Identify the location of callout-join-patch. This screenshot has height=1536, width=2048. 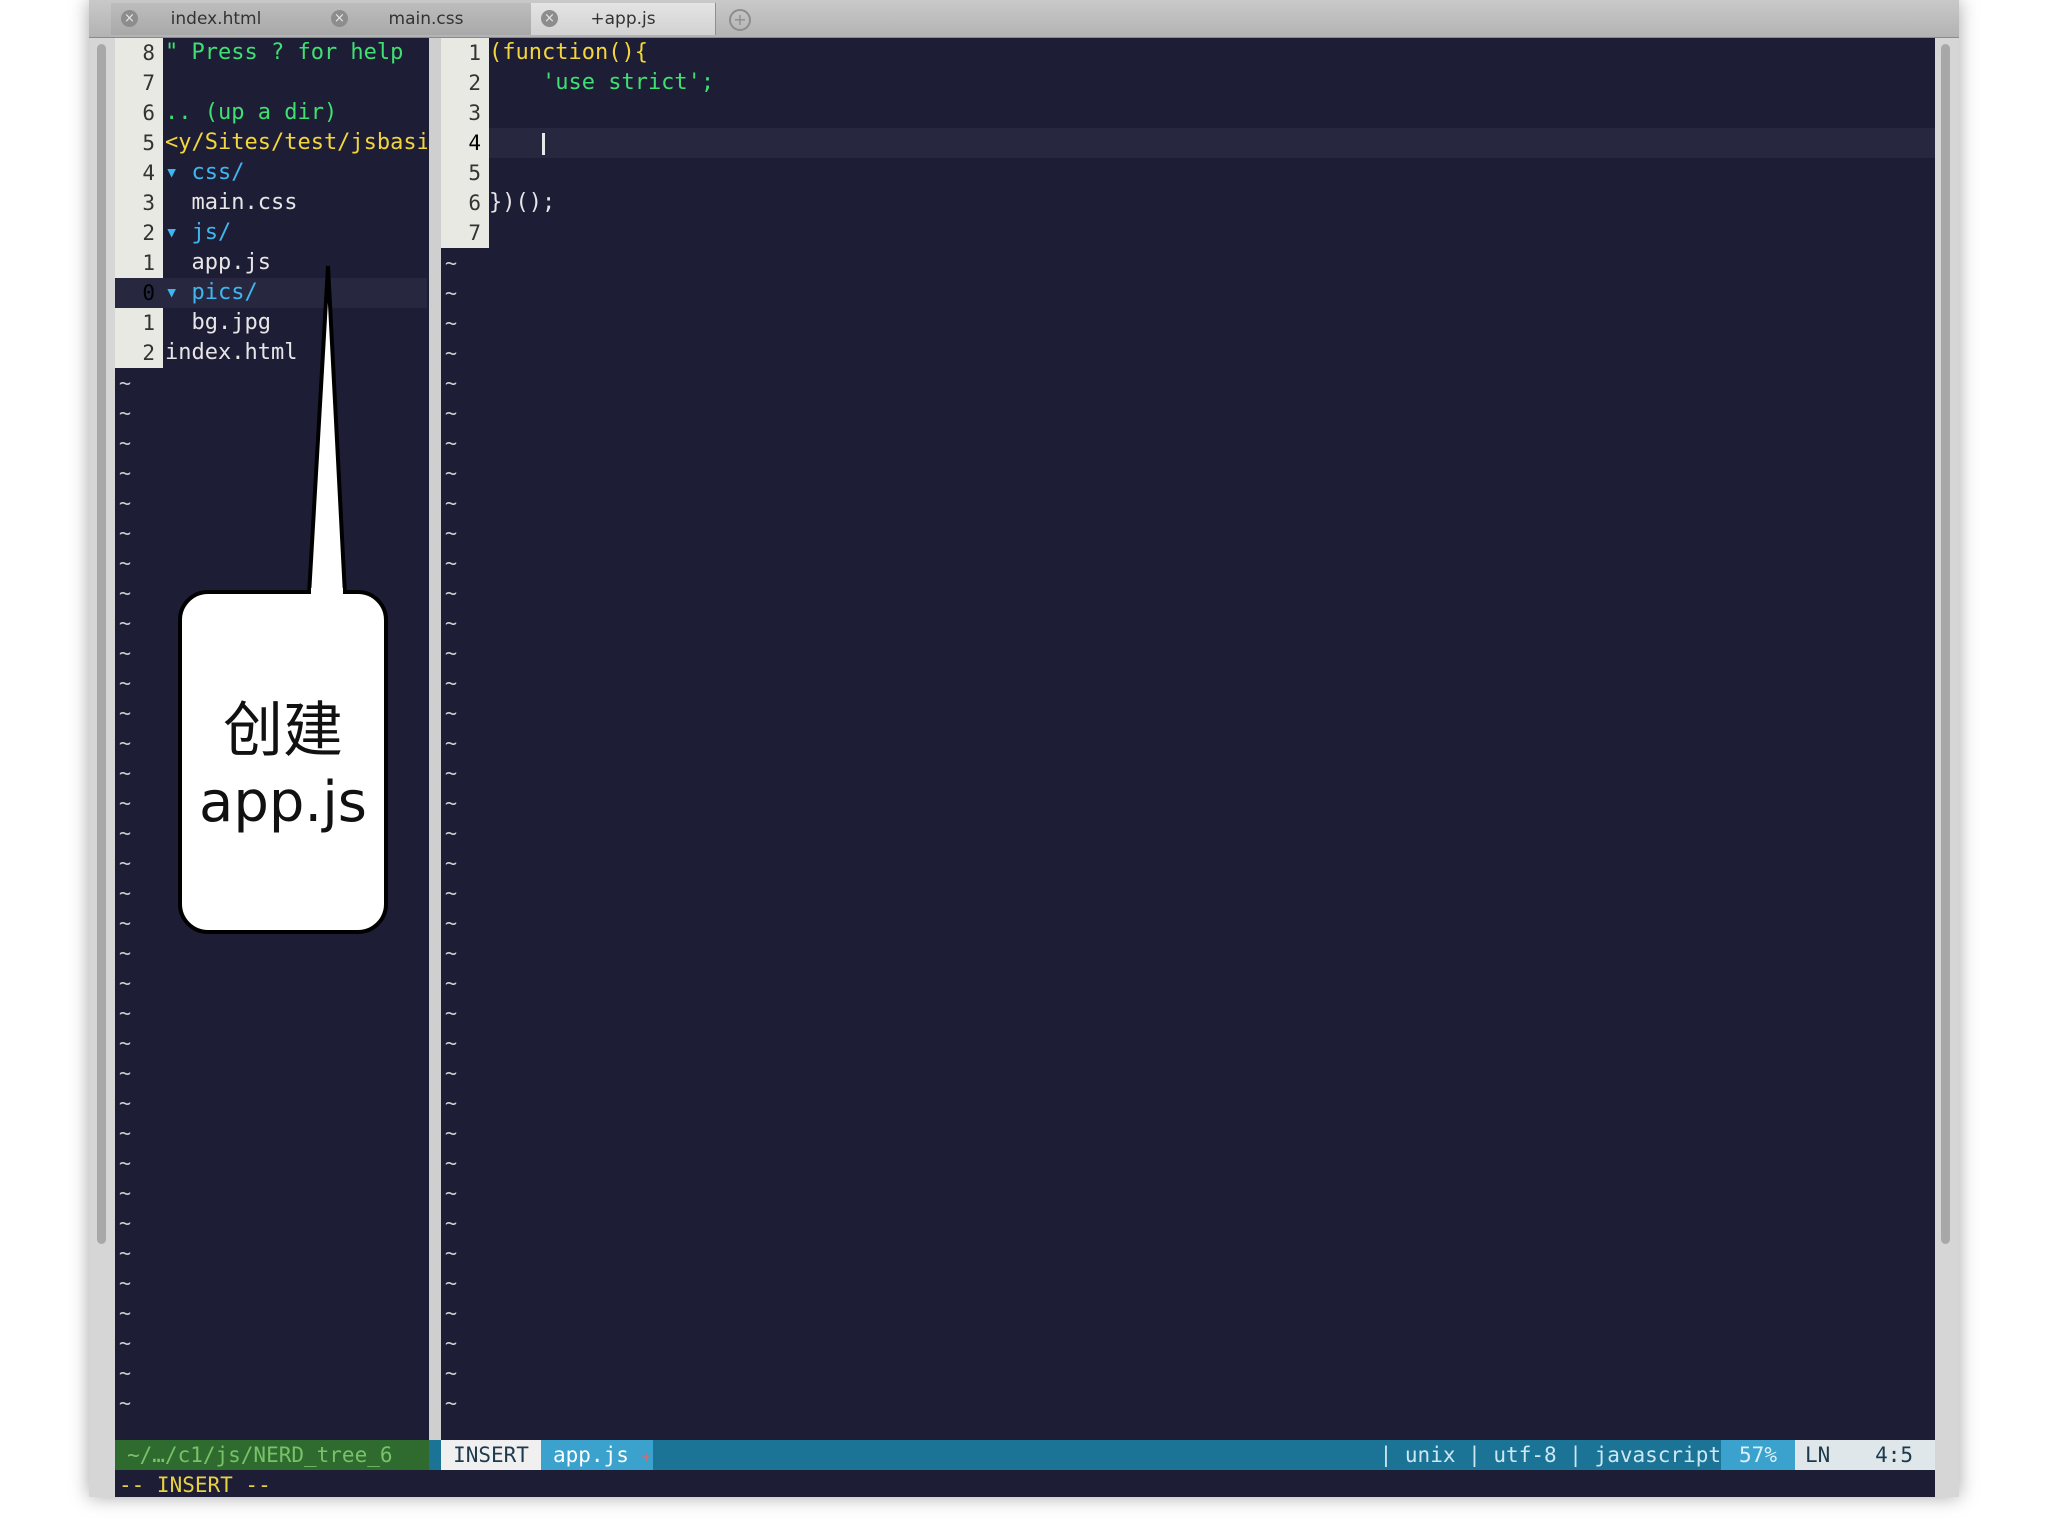
(327, 593).